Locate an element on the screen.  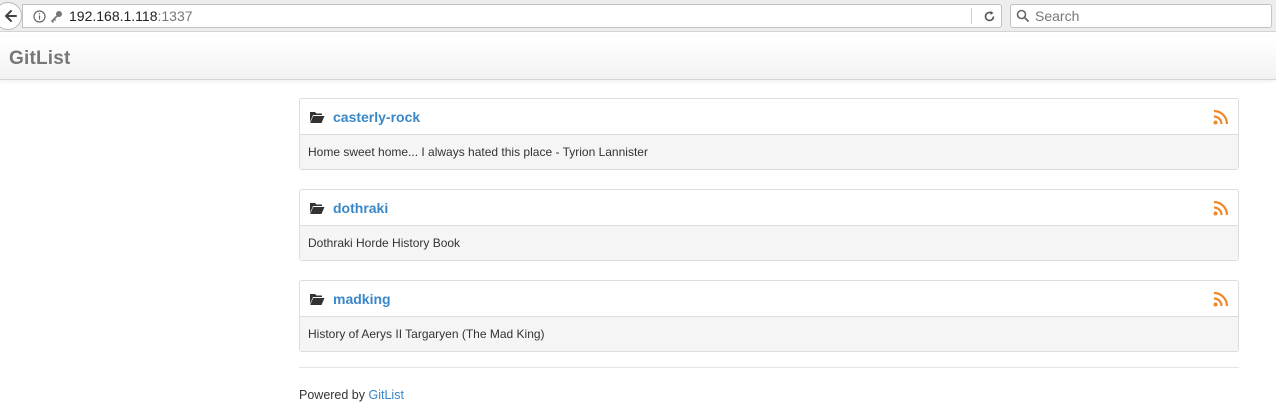
back-button is located at coordinates (11, 16).